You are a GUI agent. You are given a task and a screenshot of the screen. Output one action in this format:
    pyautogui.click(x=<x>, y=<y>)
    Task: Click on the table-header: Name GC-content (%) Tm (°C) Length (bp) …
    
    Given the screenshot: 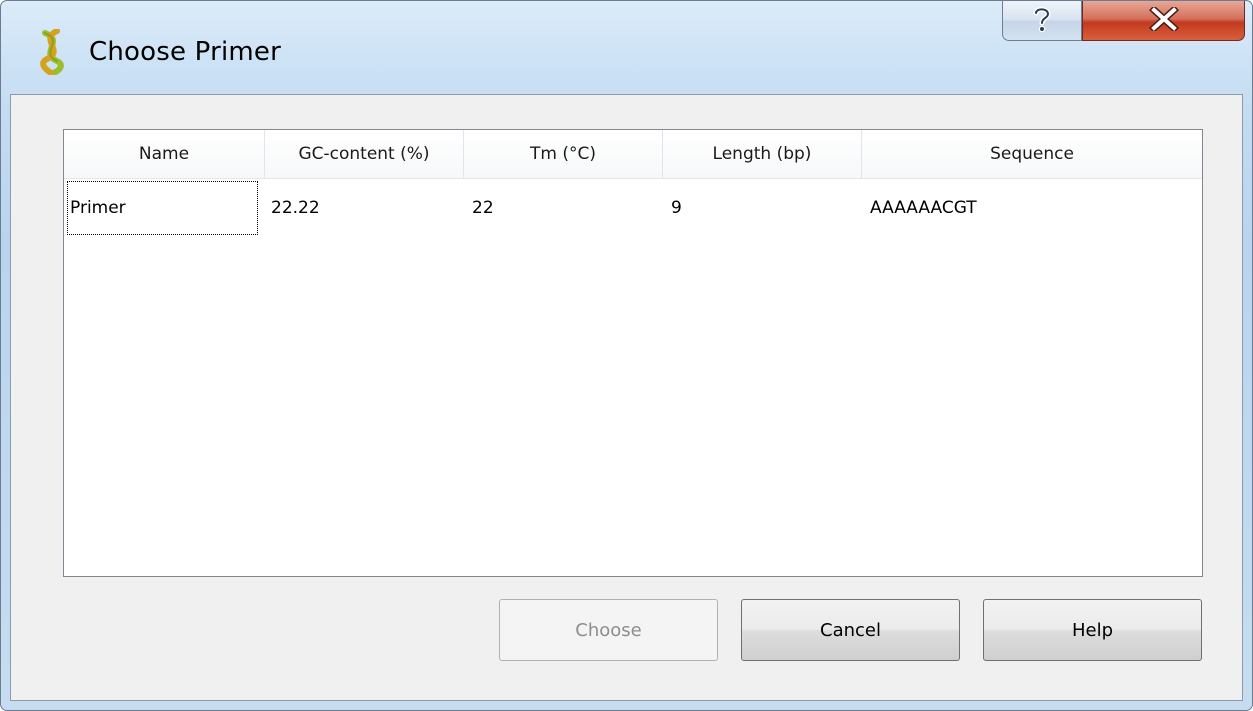 What is the action you would take?
    pyautogui.click(x=633, y=154)
    